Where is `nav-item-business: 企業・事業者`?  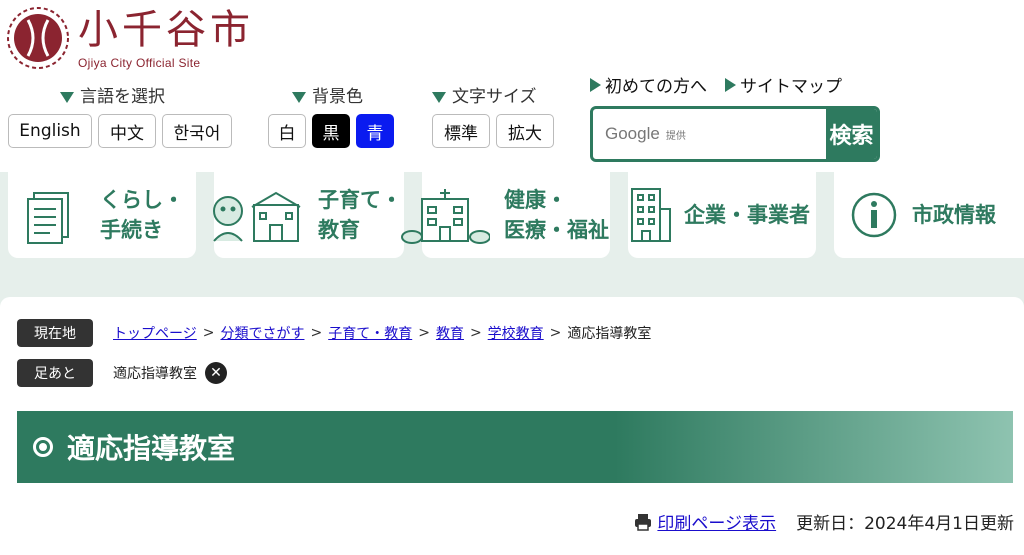 nav-item-business: 企業・事業者 is located at coordinates (722, 215).